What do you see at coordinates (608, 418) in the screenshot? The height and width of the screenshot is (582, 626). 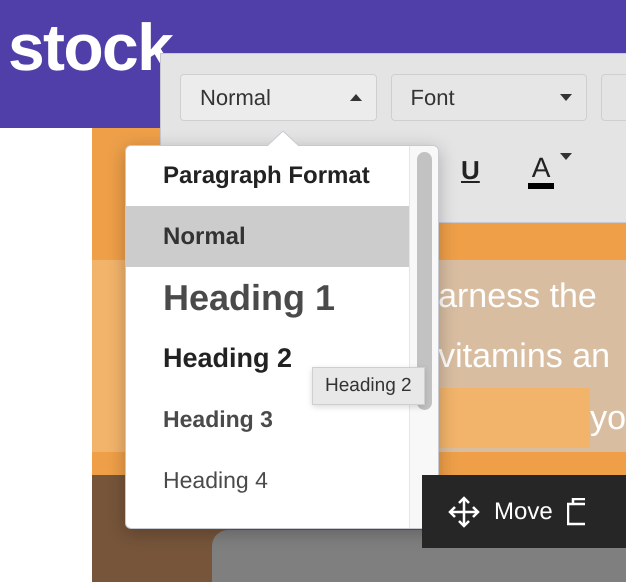 I see `body-text: yo` at bounding box center [608, 418].